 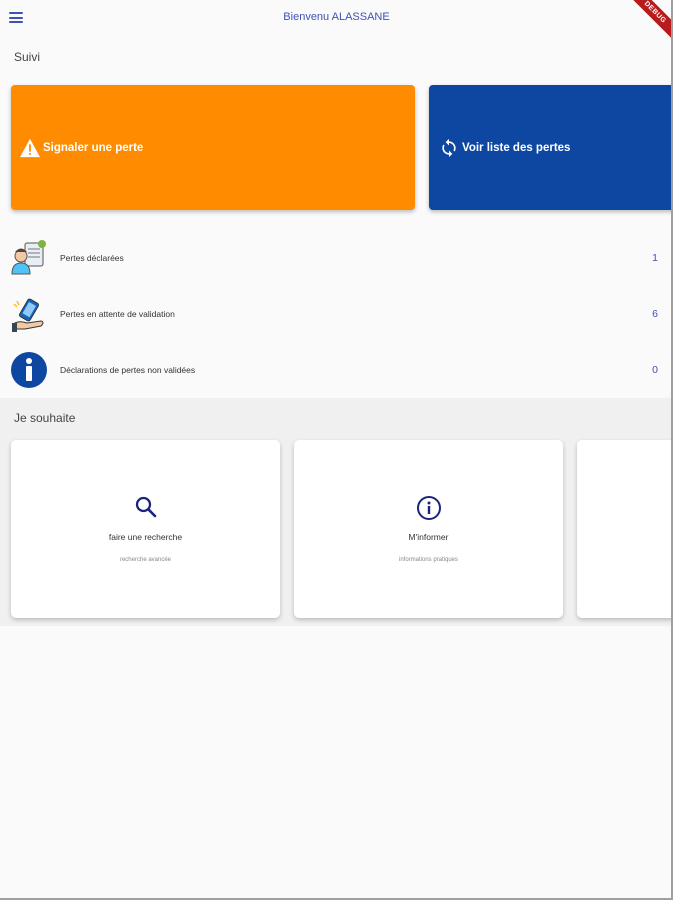 What do you see at coordinates (429, 508) in the screenshot?
I see `info-outline-icon` at bounding box center [429, 508].